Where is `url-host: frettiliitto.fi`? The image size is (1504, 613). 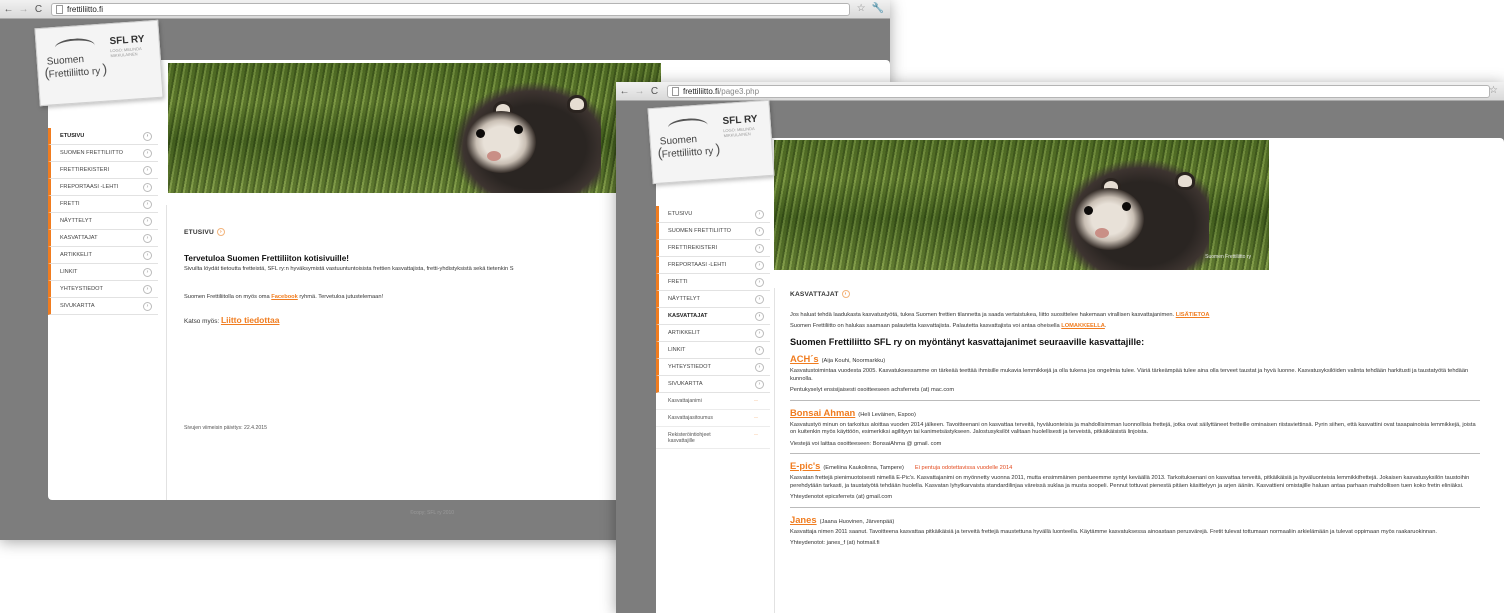
url-host: frettiliitto.fi is located at coordinates (701, 91).